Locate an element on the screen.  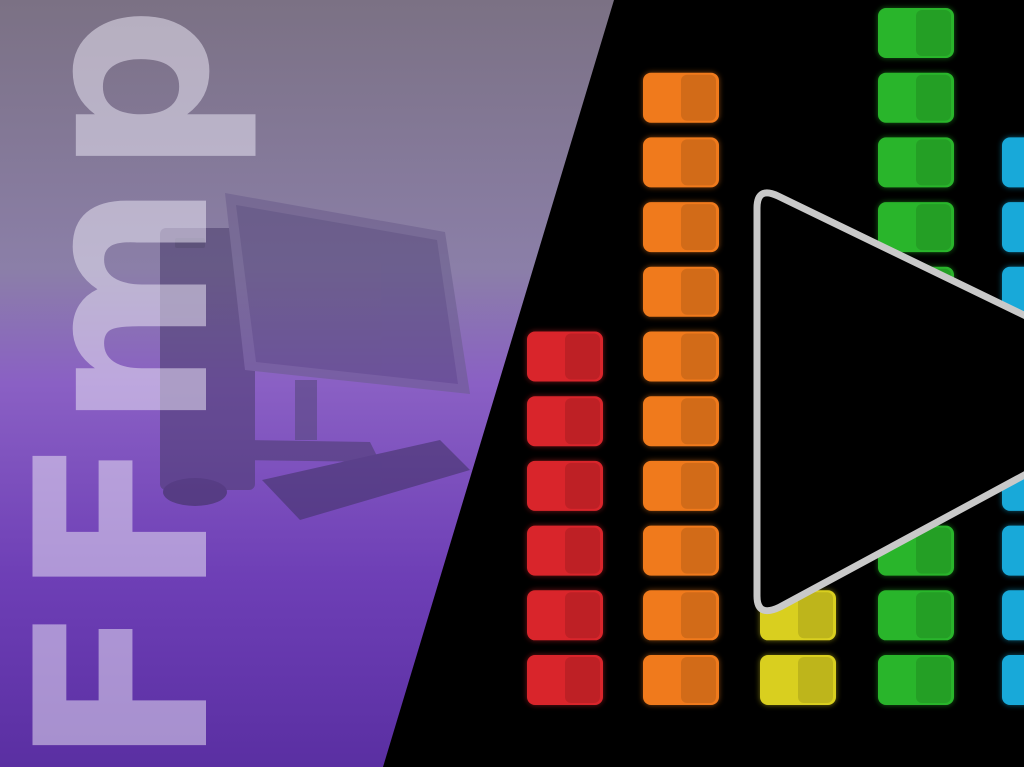
equalizer-column-red is located at coordinates (565, 518).